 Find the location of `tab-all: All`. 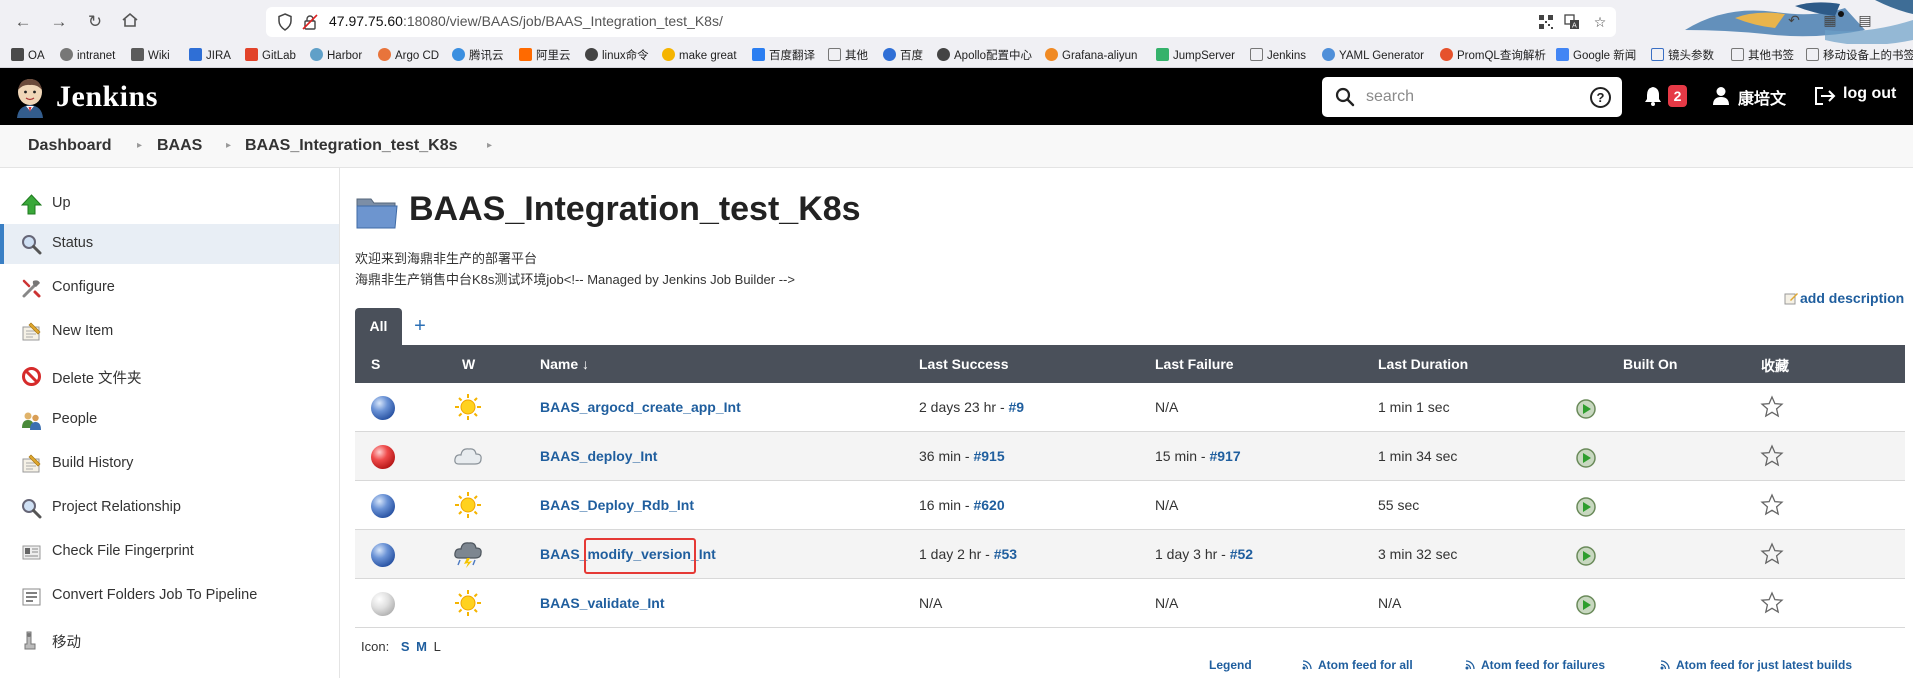

tab-all: All is located at coordinates (378, 326).